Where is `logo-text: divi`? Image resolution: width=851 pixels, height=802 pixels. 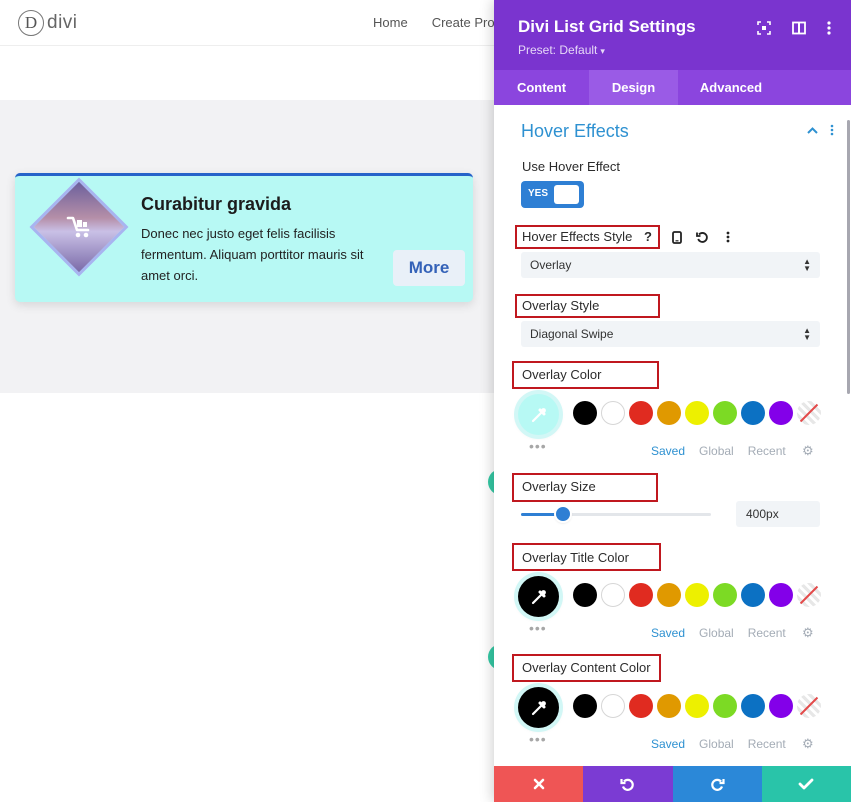 logo-text: divi is located at coordinates (62, 22).